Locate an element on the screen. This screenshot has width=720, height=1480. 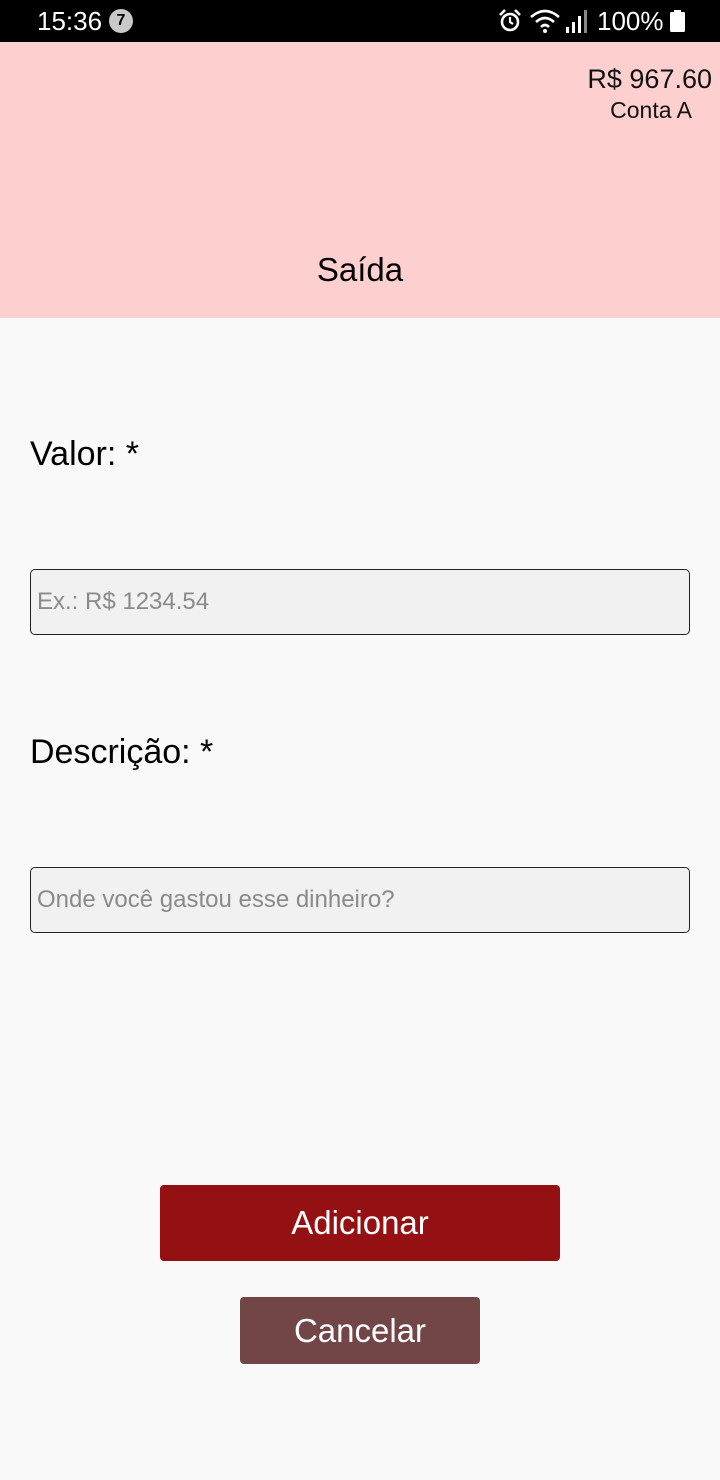
account-name: Conta A is located at coordinates (651, 110).